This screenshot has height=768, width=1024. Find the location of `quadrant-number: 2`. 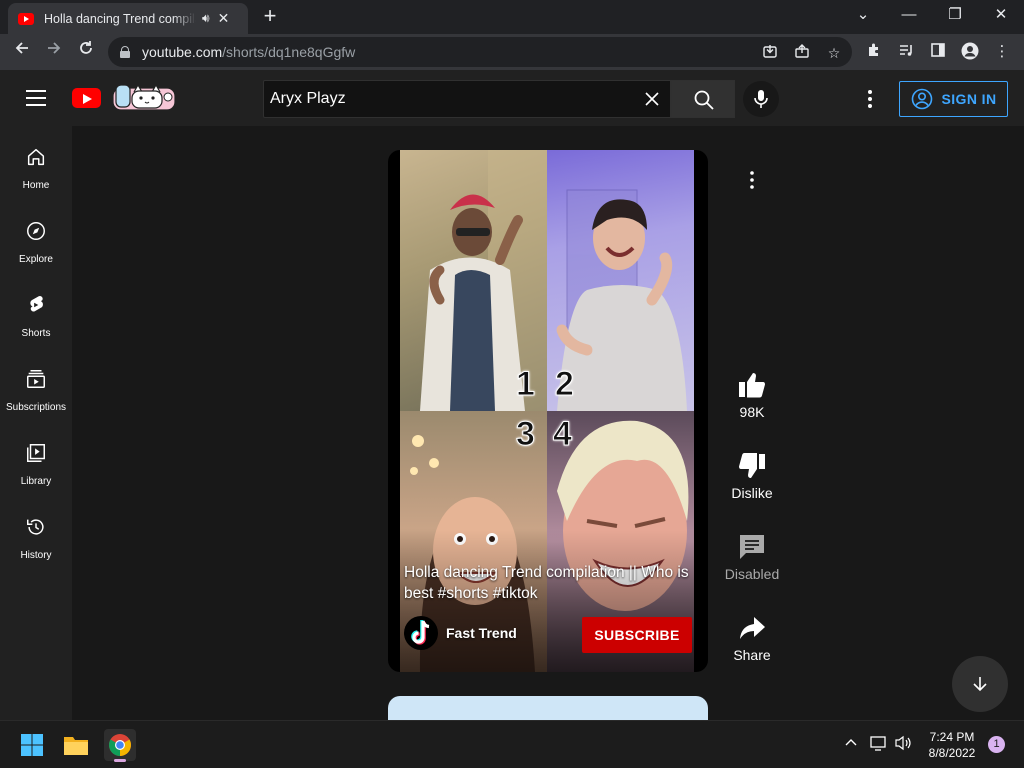

quadrant-number: 2 is located at coordinates (565, 384).